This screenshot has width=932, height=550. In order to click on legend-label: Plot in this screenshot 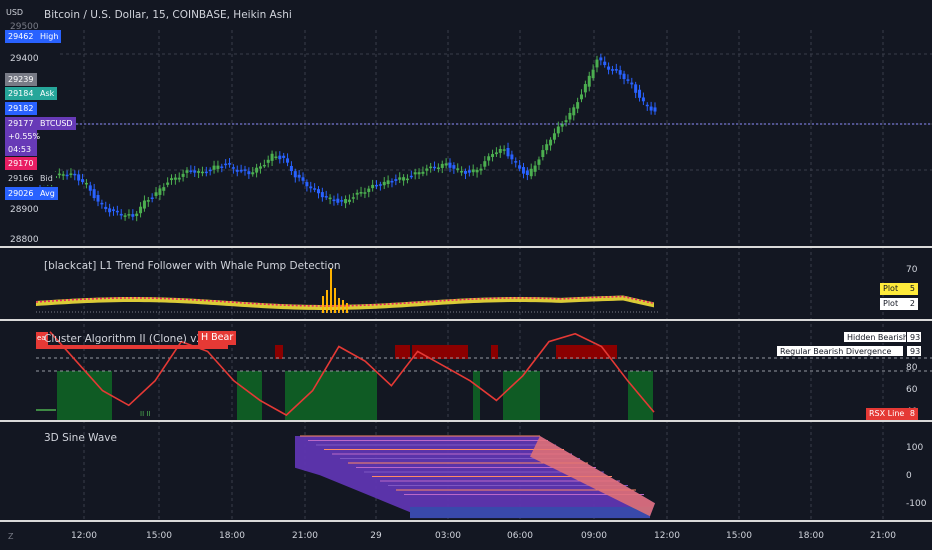, I will do `click(891, 303)`.